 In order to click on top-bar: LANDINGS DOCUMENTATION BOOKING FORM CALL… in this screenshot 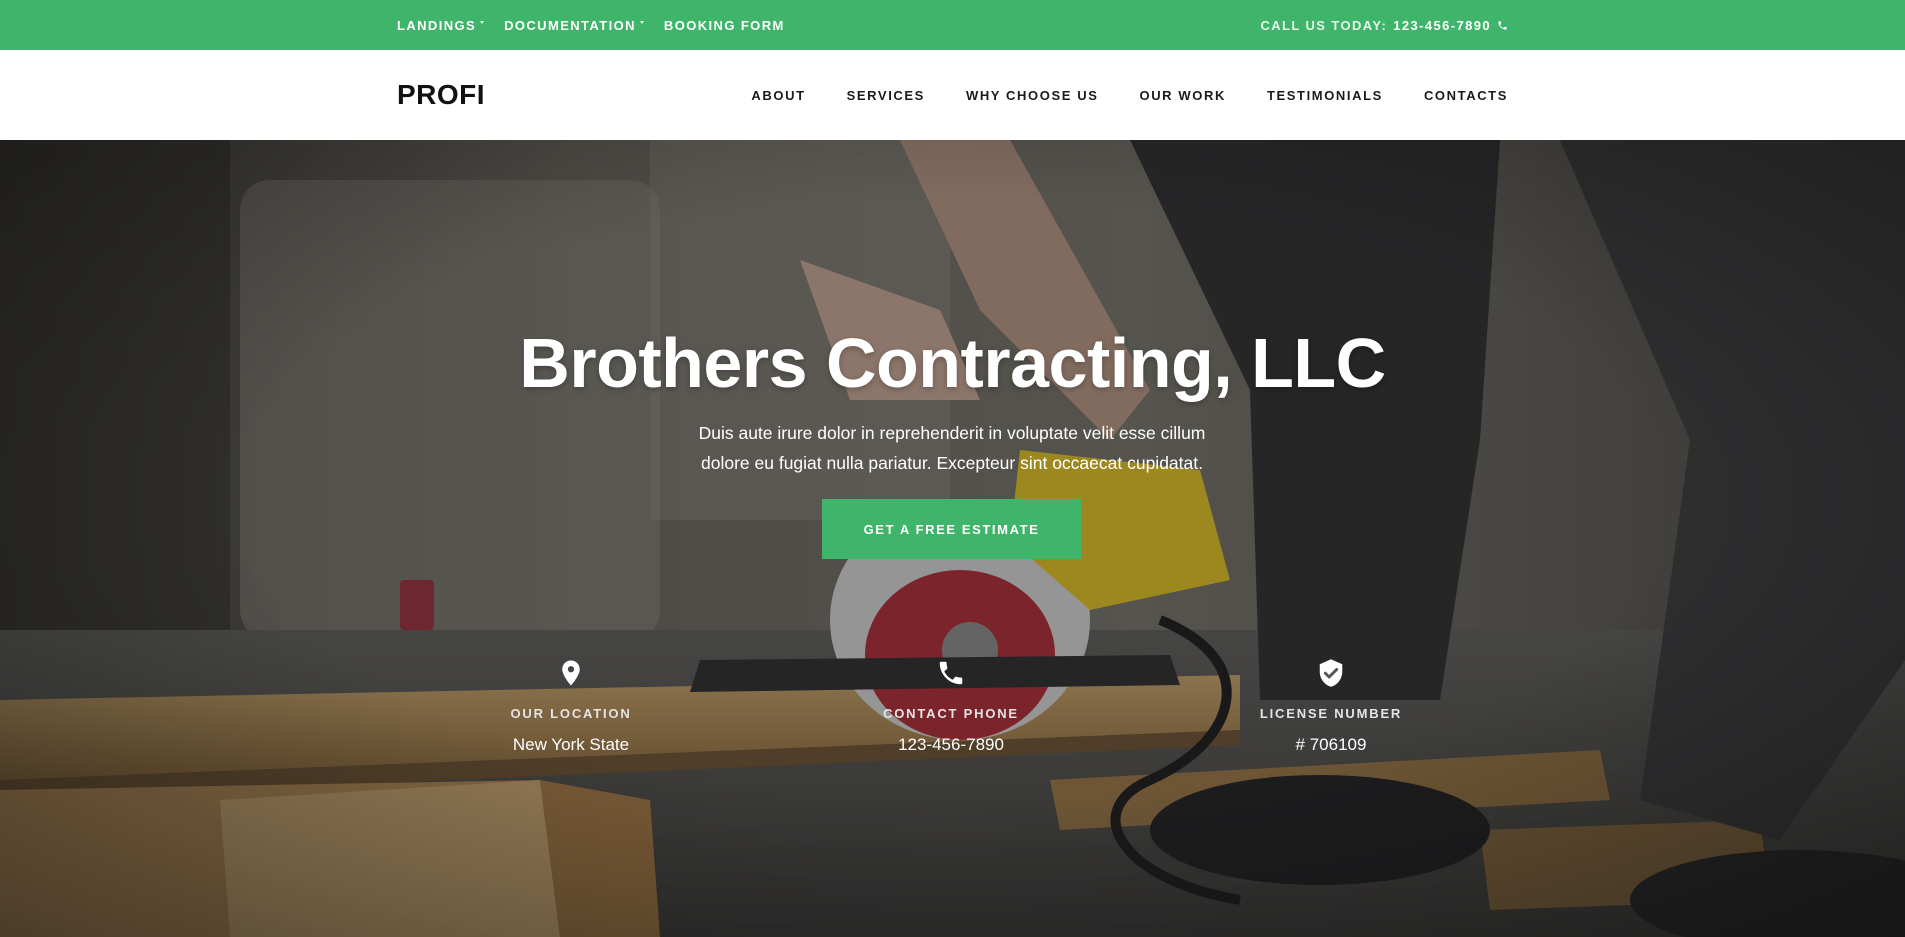, I will do `click(952, 25)`.